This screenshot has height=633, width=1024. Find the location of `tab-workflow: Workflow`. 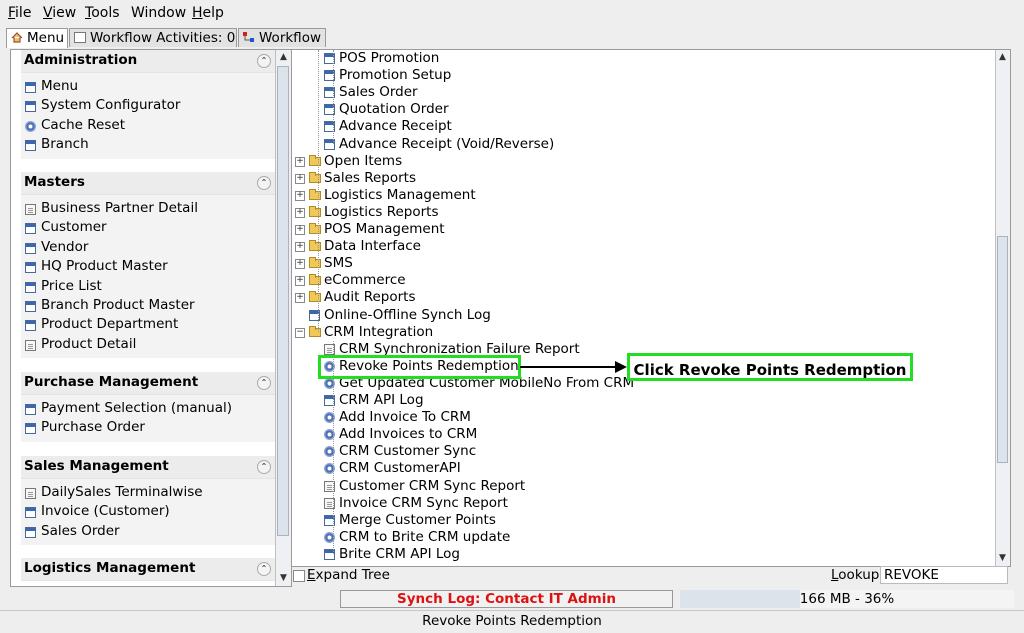

tab-workflow: Workflow is located at coordinates (282, 37).